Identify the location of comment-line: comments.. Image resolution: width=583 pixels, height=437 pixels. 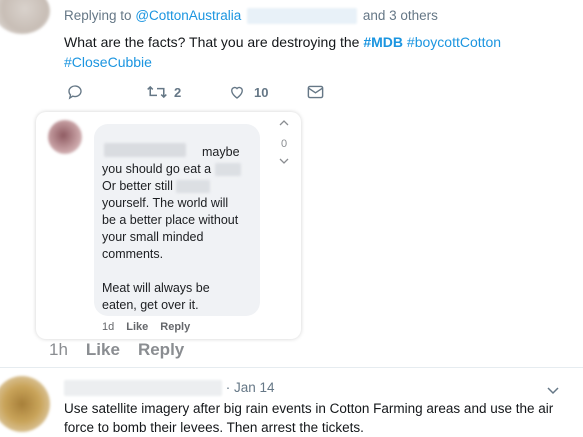
(133, 254).